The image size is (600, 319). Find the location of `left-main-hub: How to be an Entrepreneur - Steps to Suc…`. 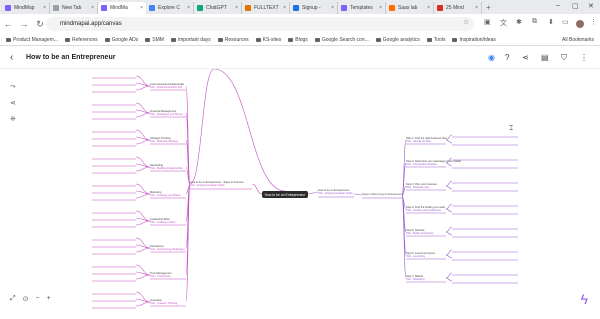

left-main-hub: How to be an Entrepreneur - Steps to Suc… is located at coordinates (217, 184).